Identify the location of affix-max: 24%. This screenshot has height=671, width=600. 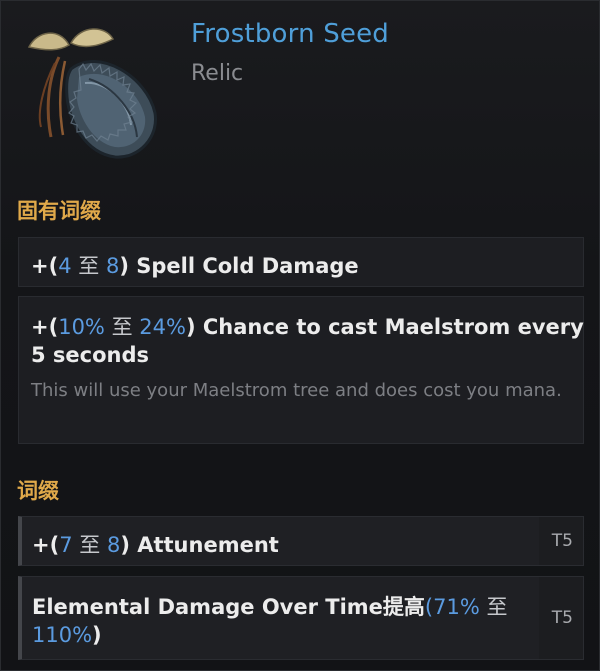
(162, 327).